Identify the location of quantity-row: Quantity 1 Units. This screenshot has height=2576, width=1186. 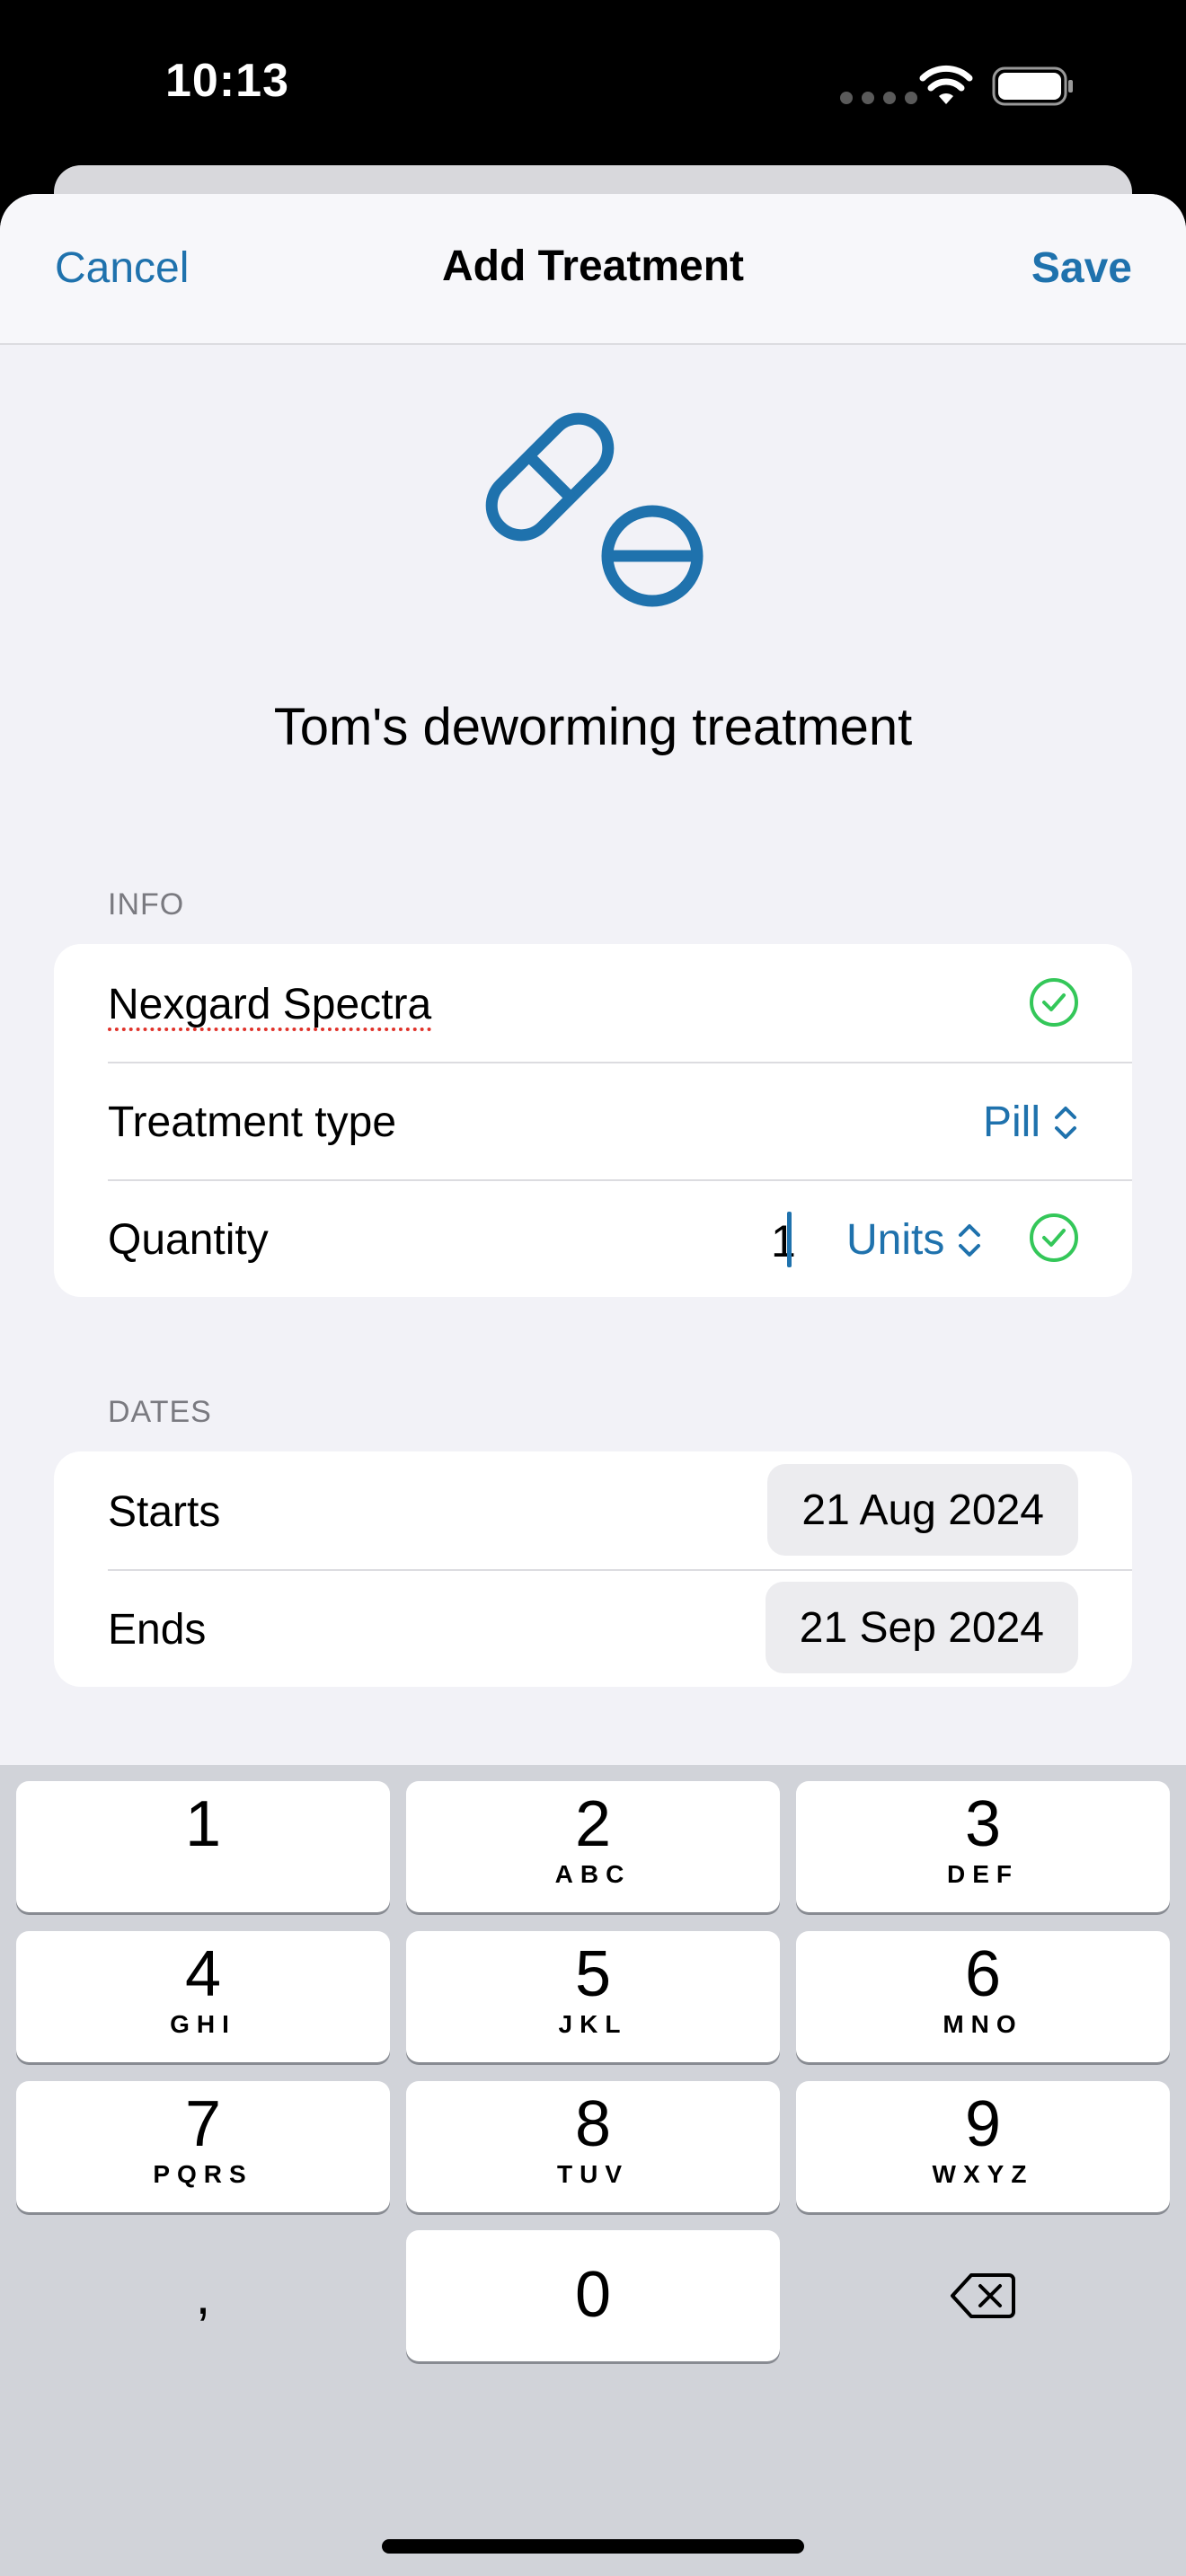
(593, 1238).